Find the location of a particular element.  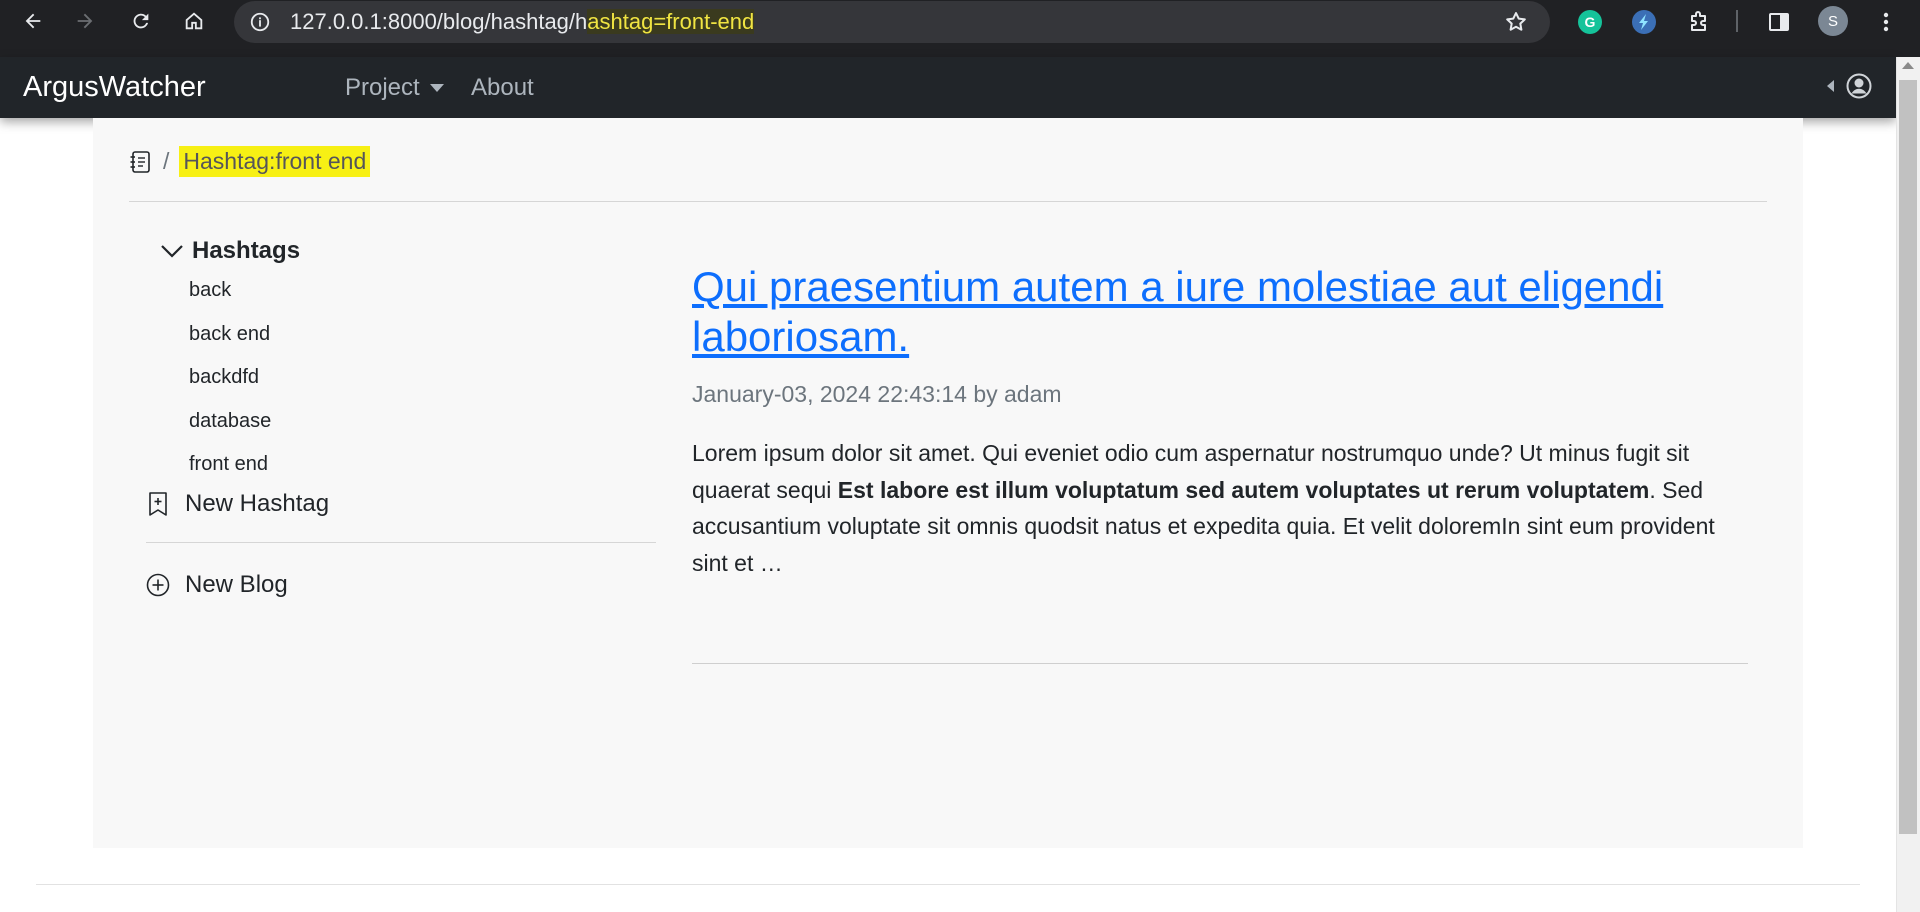

hashtag-item-backdfd: backdfd is located at coordinates (422, 381).